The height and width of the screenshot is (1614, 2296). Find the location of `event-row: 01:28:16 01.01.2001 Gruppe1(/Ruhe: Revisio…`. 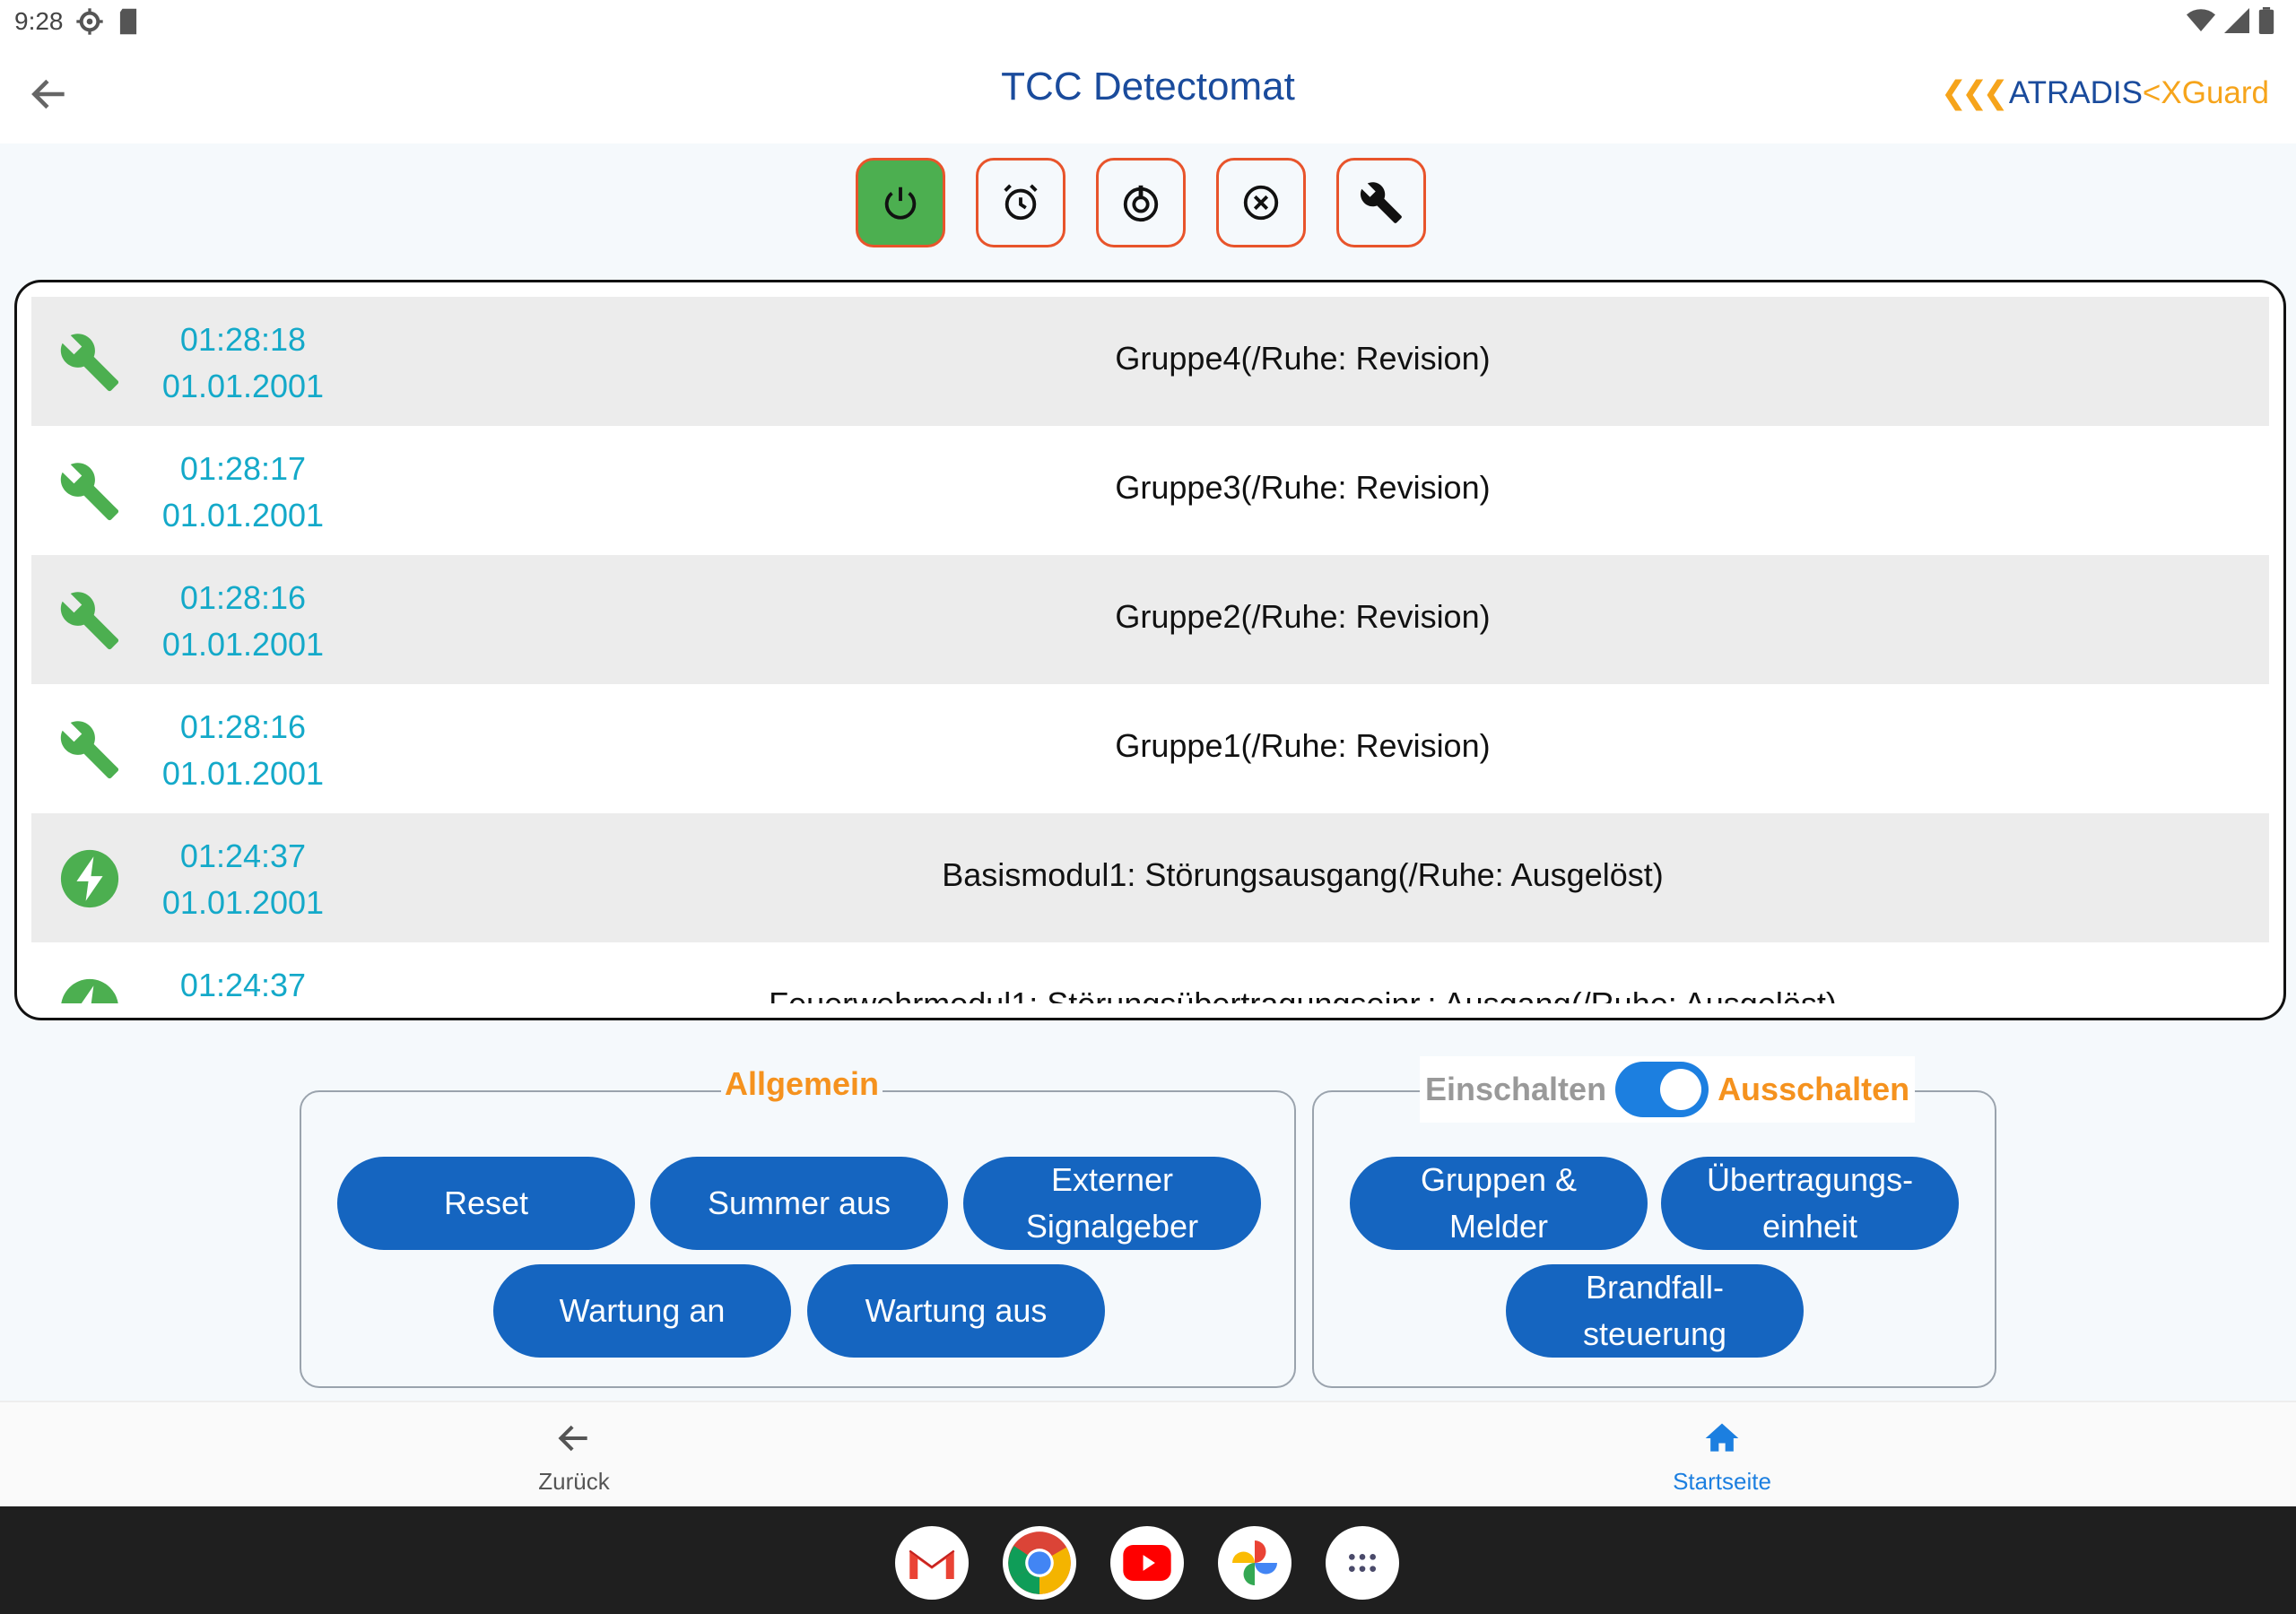

event-row: 01:28:16 01.01.2001 Gruppe1(/Ruhe: Revisio… is located at coordinates (1150, 748).